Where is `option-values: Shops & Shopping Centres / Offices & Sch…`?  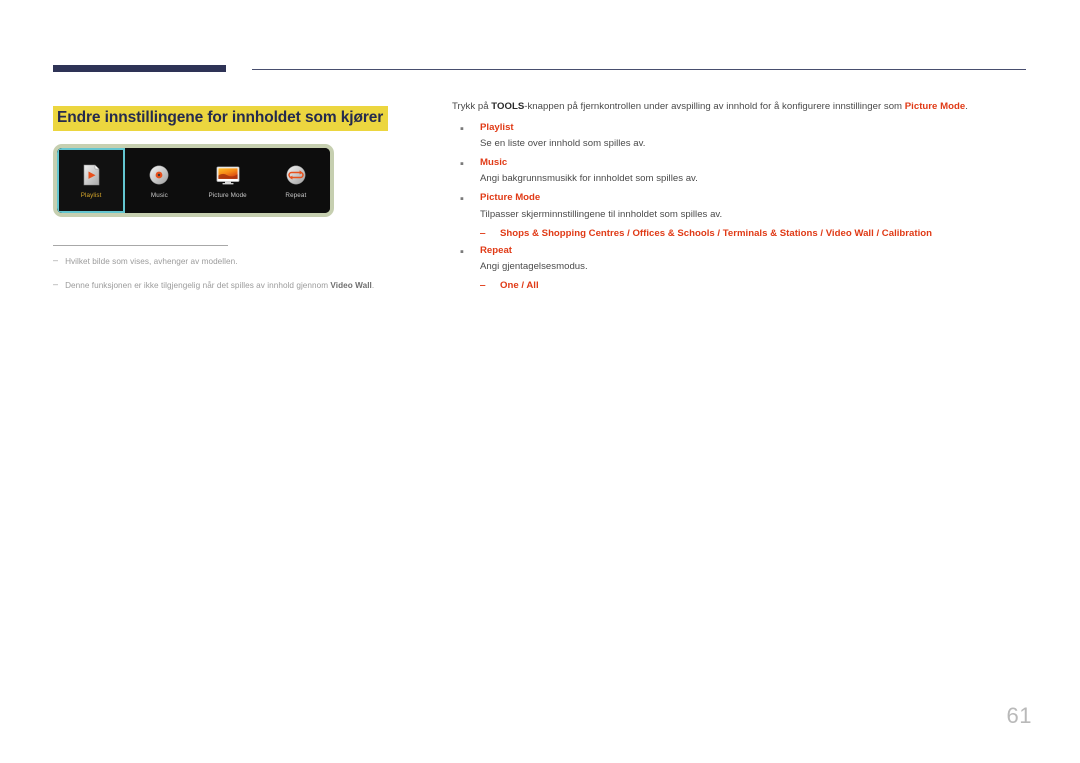
option-values: Shops & Shopping Centres / Offices & Sch… is located at coordinates (716, 233).